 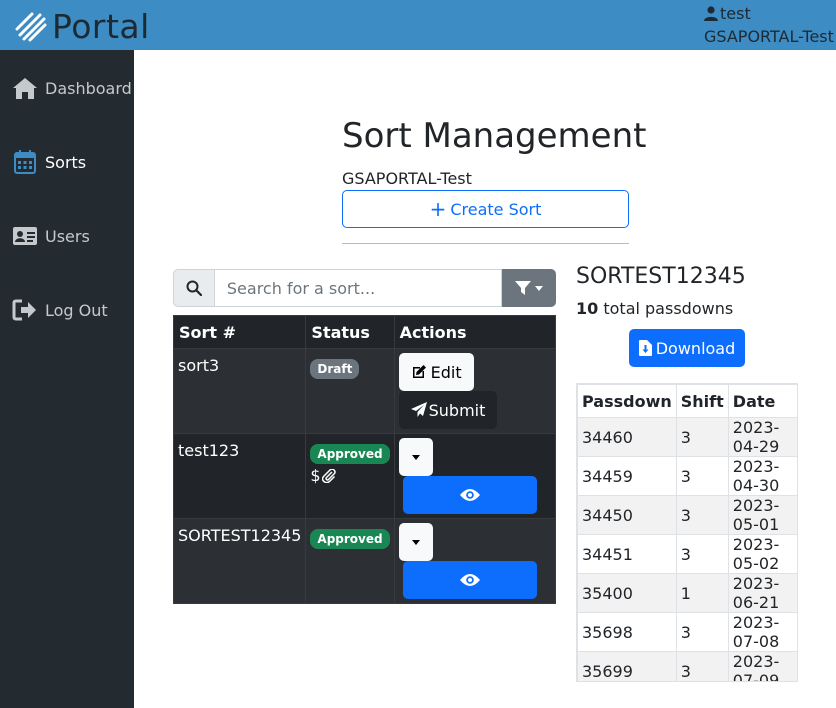 What do you see at coordinates (419, 371) in the screenshot?
I see `edit-icon` at bounding box center [419, 371].